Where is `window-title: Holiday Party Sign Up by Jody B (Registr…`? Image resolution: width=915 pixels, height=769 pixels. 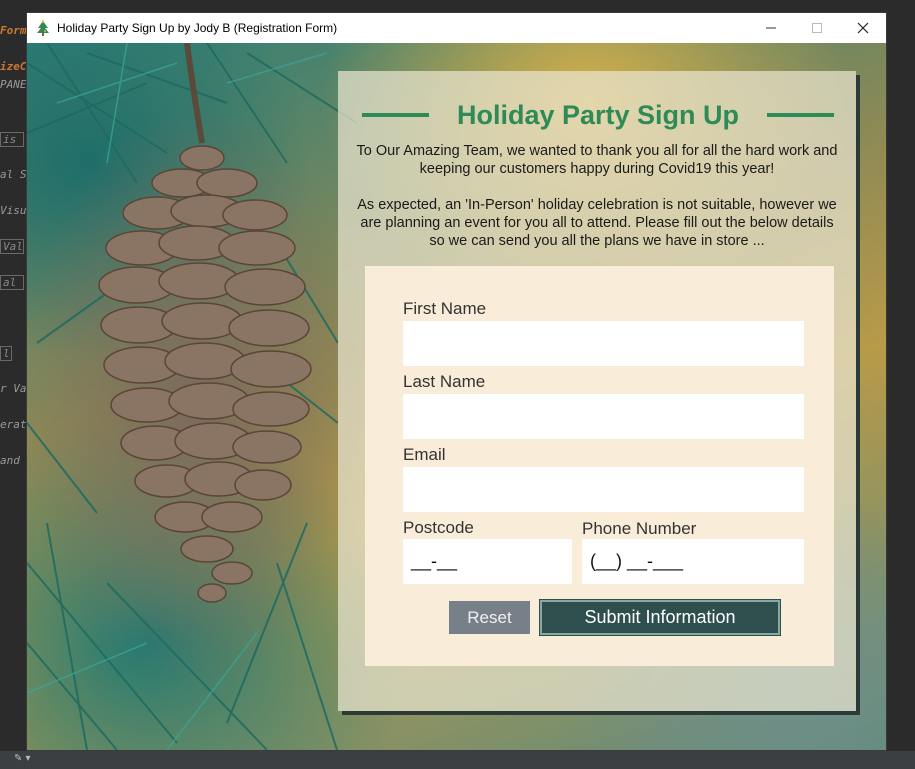 window-title: Holiday Party Sign Up by Jody B (Registr… is located at coordinates (197, 28).